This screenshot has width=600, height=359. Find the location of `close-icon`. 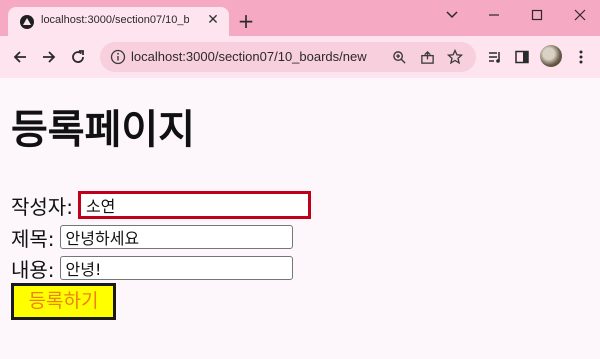

close-icon is located at coordinates (580, 15).